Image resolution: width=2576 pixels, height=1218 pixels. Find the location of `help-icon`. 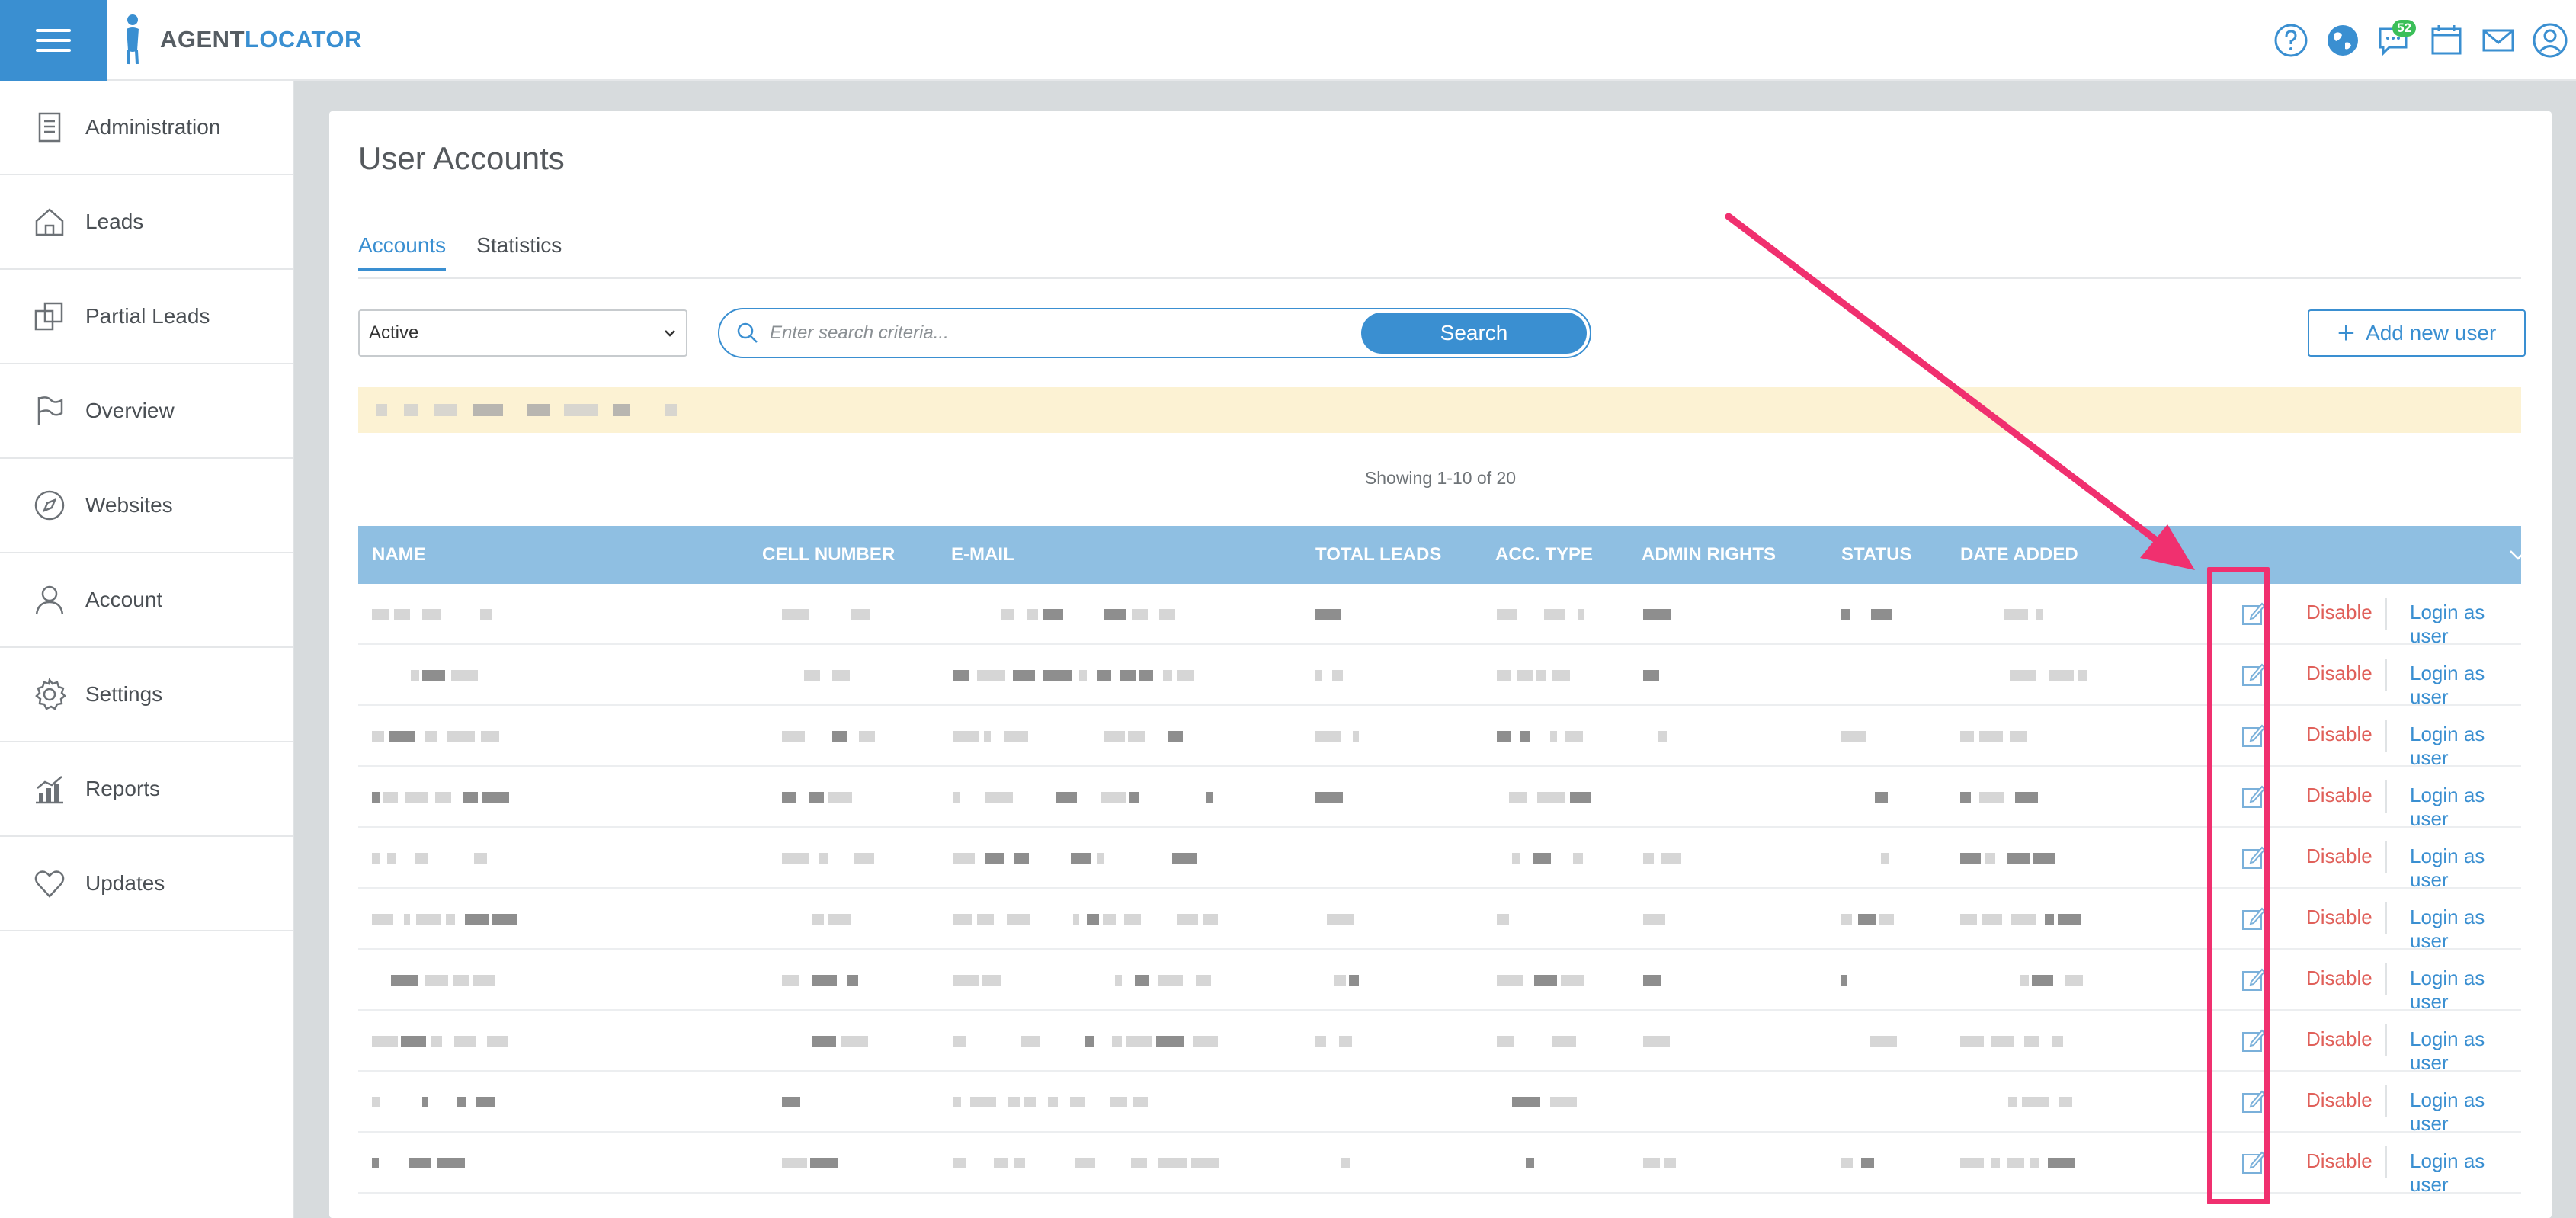

help-icon is located at coordinates (2291, 40).